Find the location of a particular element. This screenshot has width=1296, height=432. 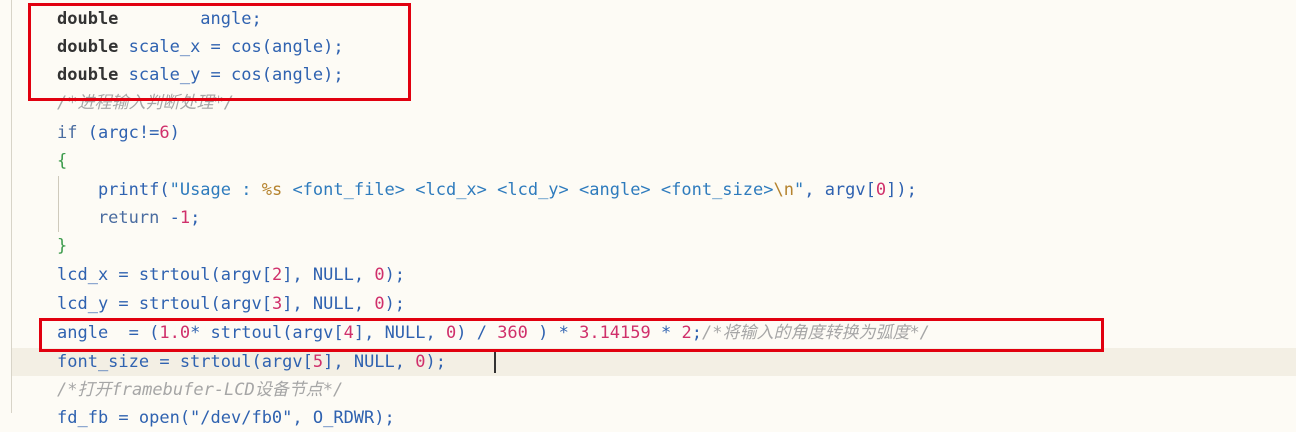

code-token: 3 is located at coordinates (277, 304).